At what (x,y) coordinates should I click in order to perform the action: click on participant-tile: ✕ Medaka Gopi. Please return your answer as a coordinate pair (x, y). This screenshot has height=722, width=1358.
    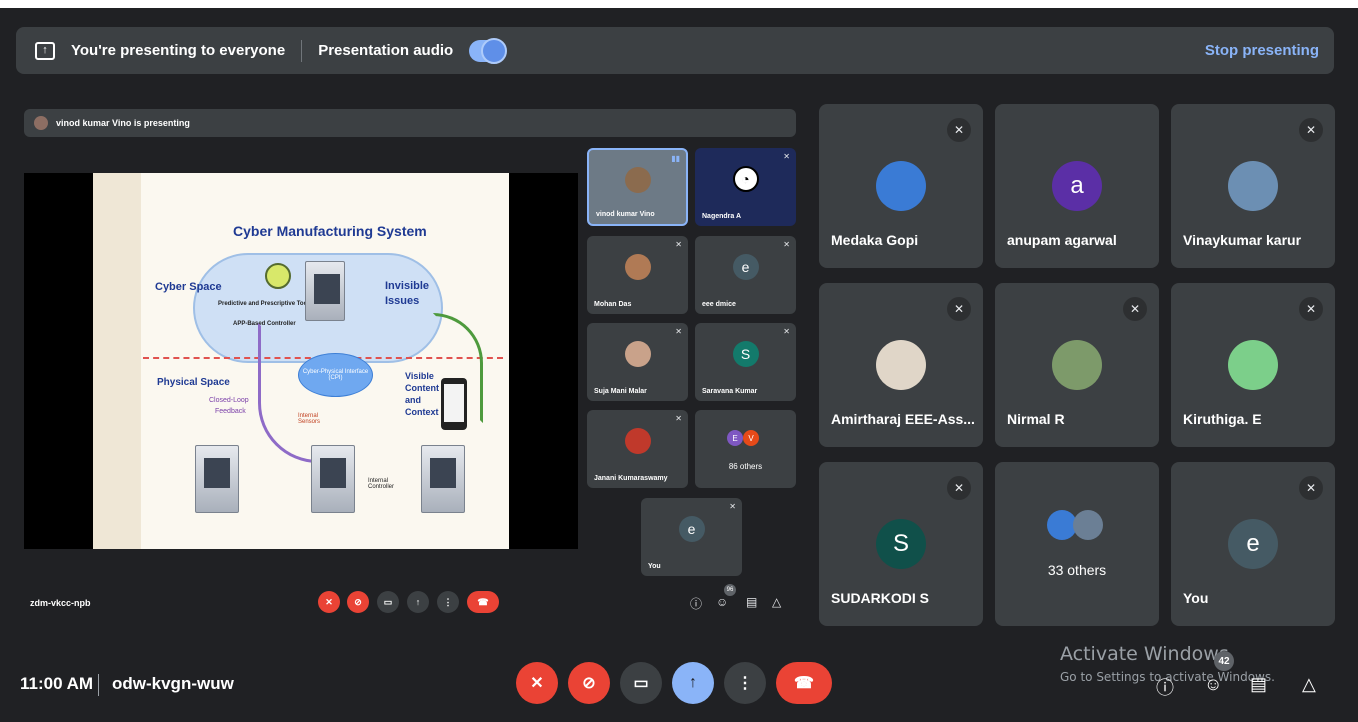
    Looking at the image, I should click on (901, 186).